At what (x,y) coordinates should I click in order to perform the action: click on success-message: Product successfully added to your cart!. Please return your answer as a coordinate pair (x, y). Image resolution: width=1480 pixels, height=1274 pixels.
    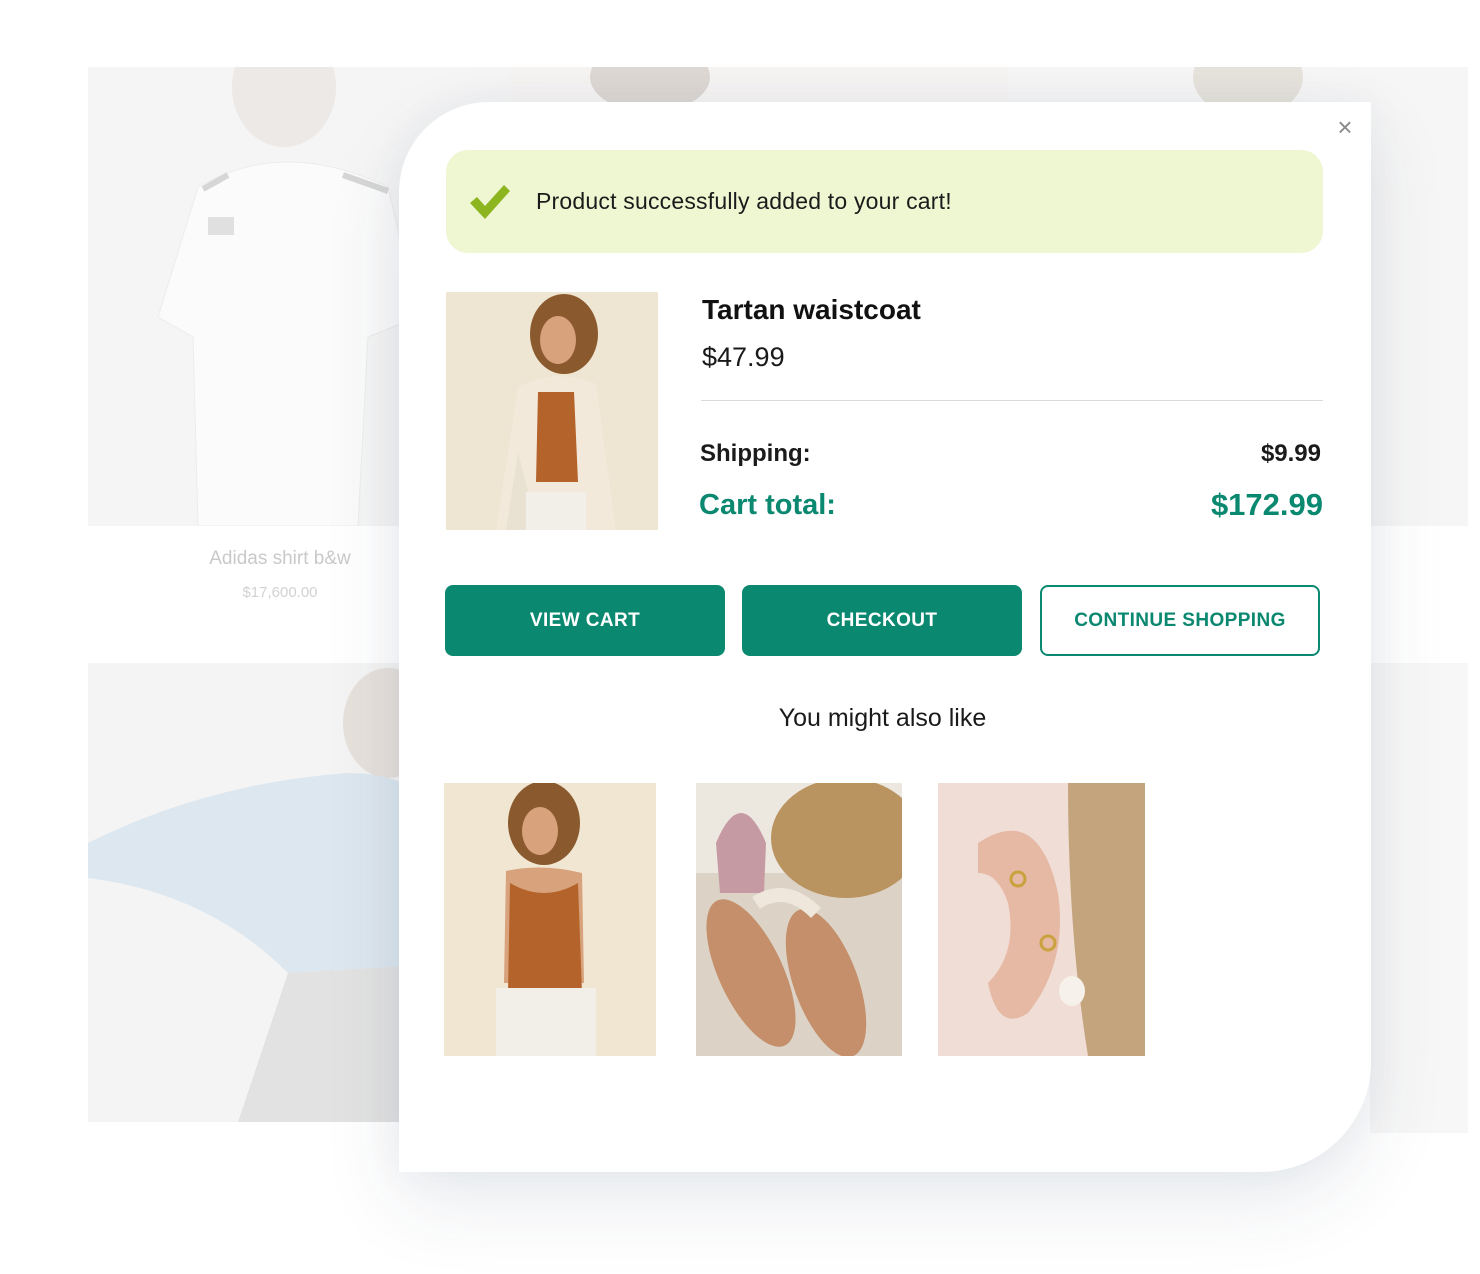
    Looking at the image, I should click on (744, 201).